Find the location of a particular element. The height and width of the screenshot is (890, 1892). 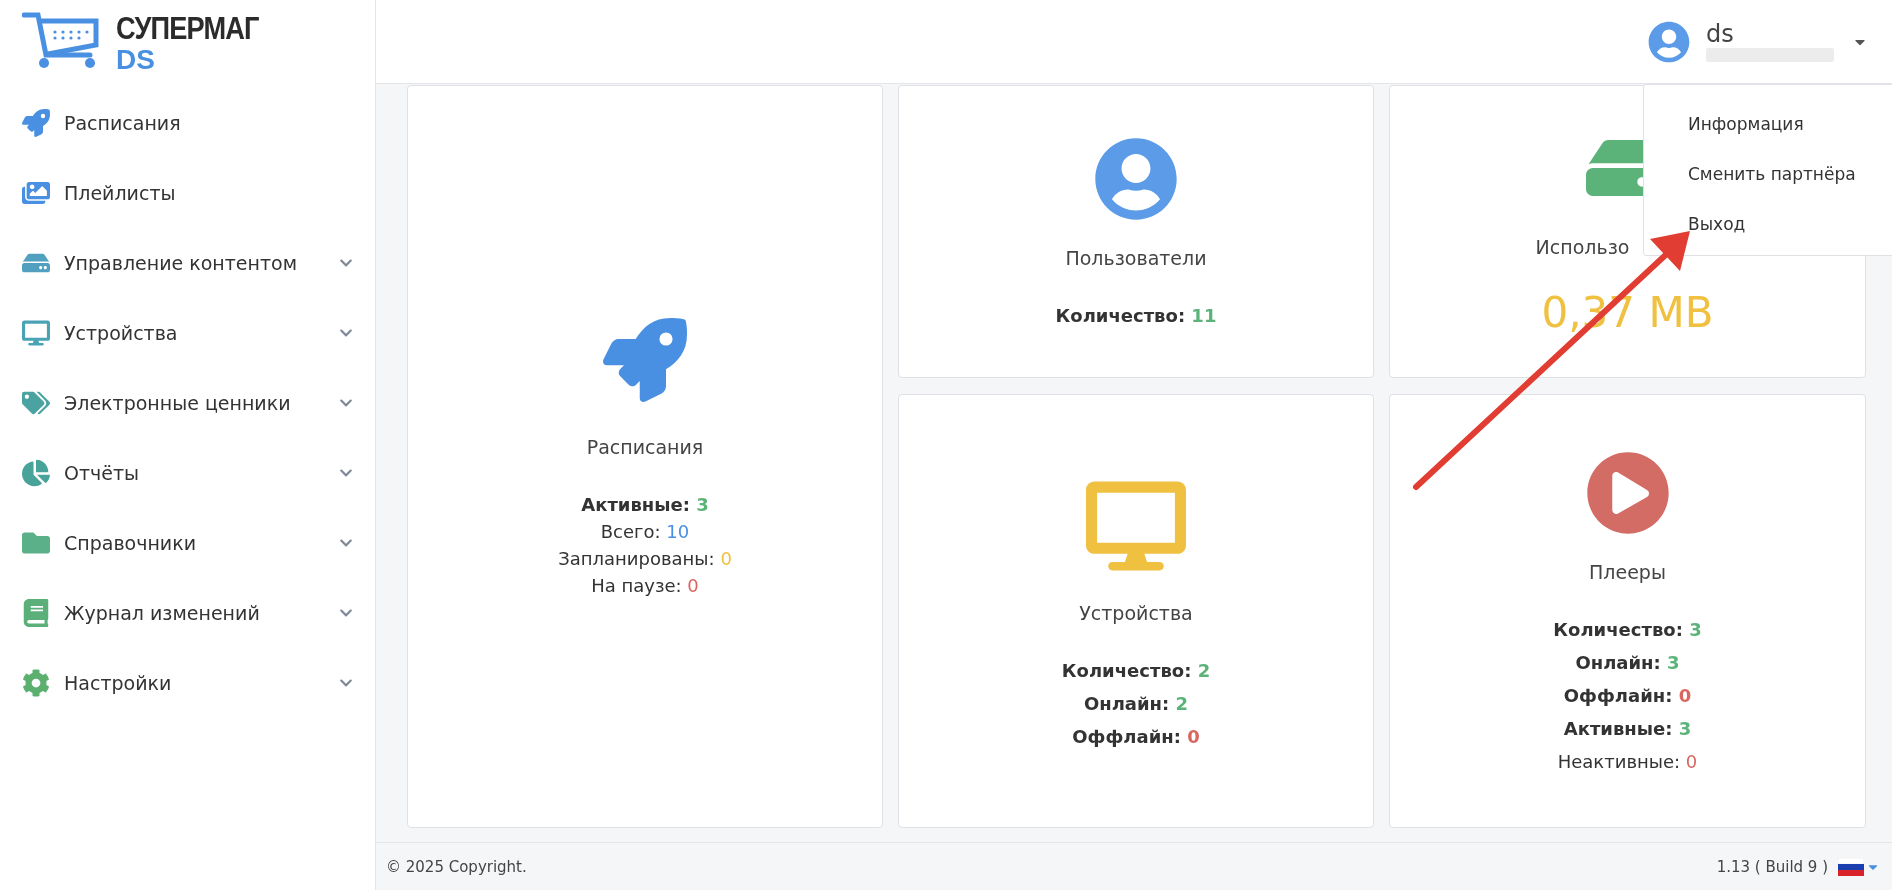

images-icon is located at coordinates (36, 193).